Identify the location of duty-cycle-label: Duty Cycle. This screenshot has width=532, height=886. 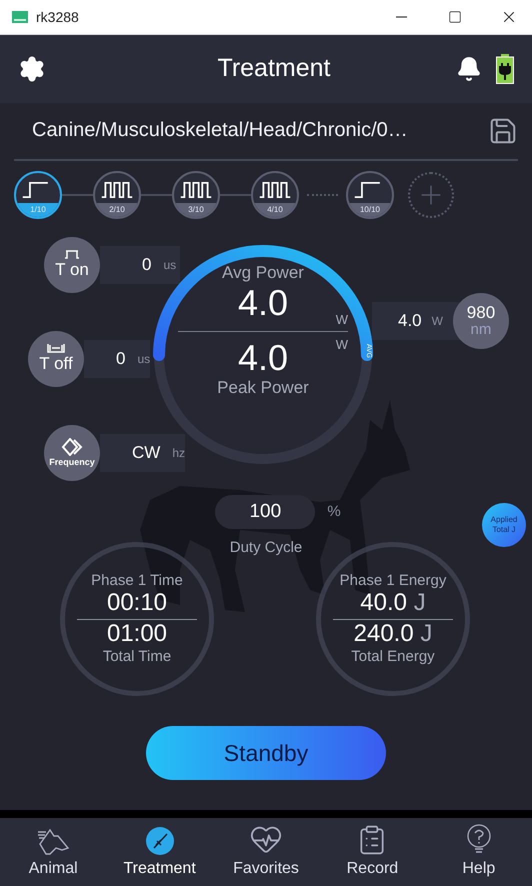
(266, 547).